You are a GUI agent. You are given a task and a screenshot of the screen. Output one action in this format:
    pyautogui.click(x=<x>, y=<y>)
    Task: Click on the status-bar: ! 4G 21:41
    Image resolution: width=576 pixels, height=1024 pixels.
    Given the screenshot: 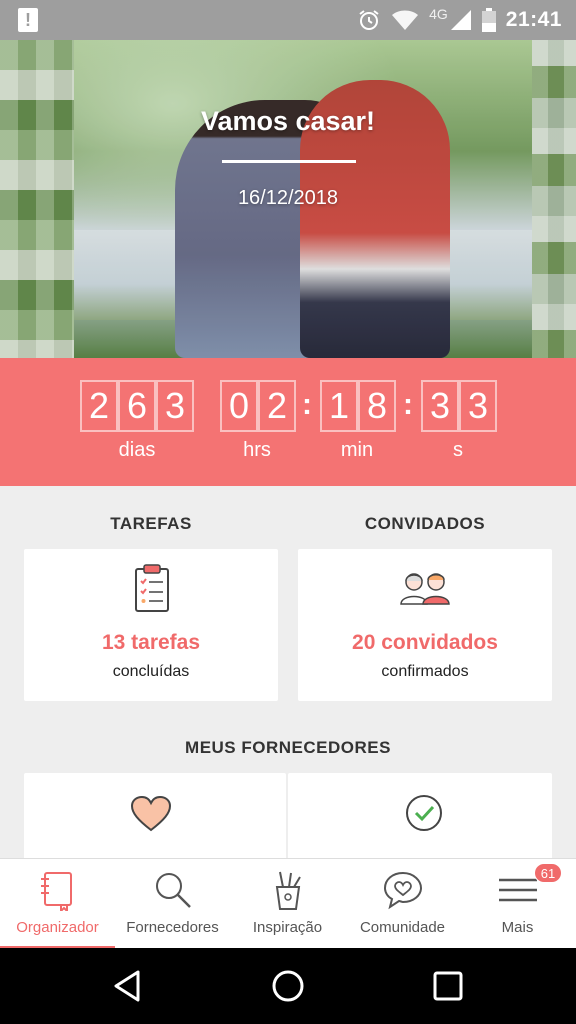 What is the action you would take?
    pyautogui.click(x=288, y=20)
    